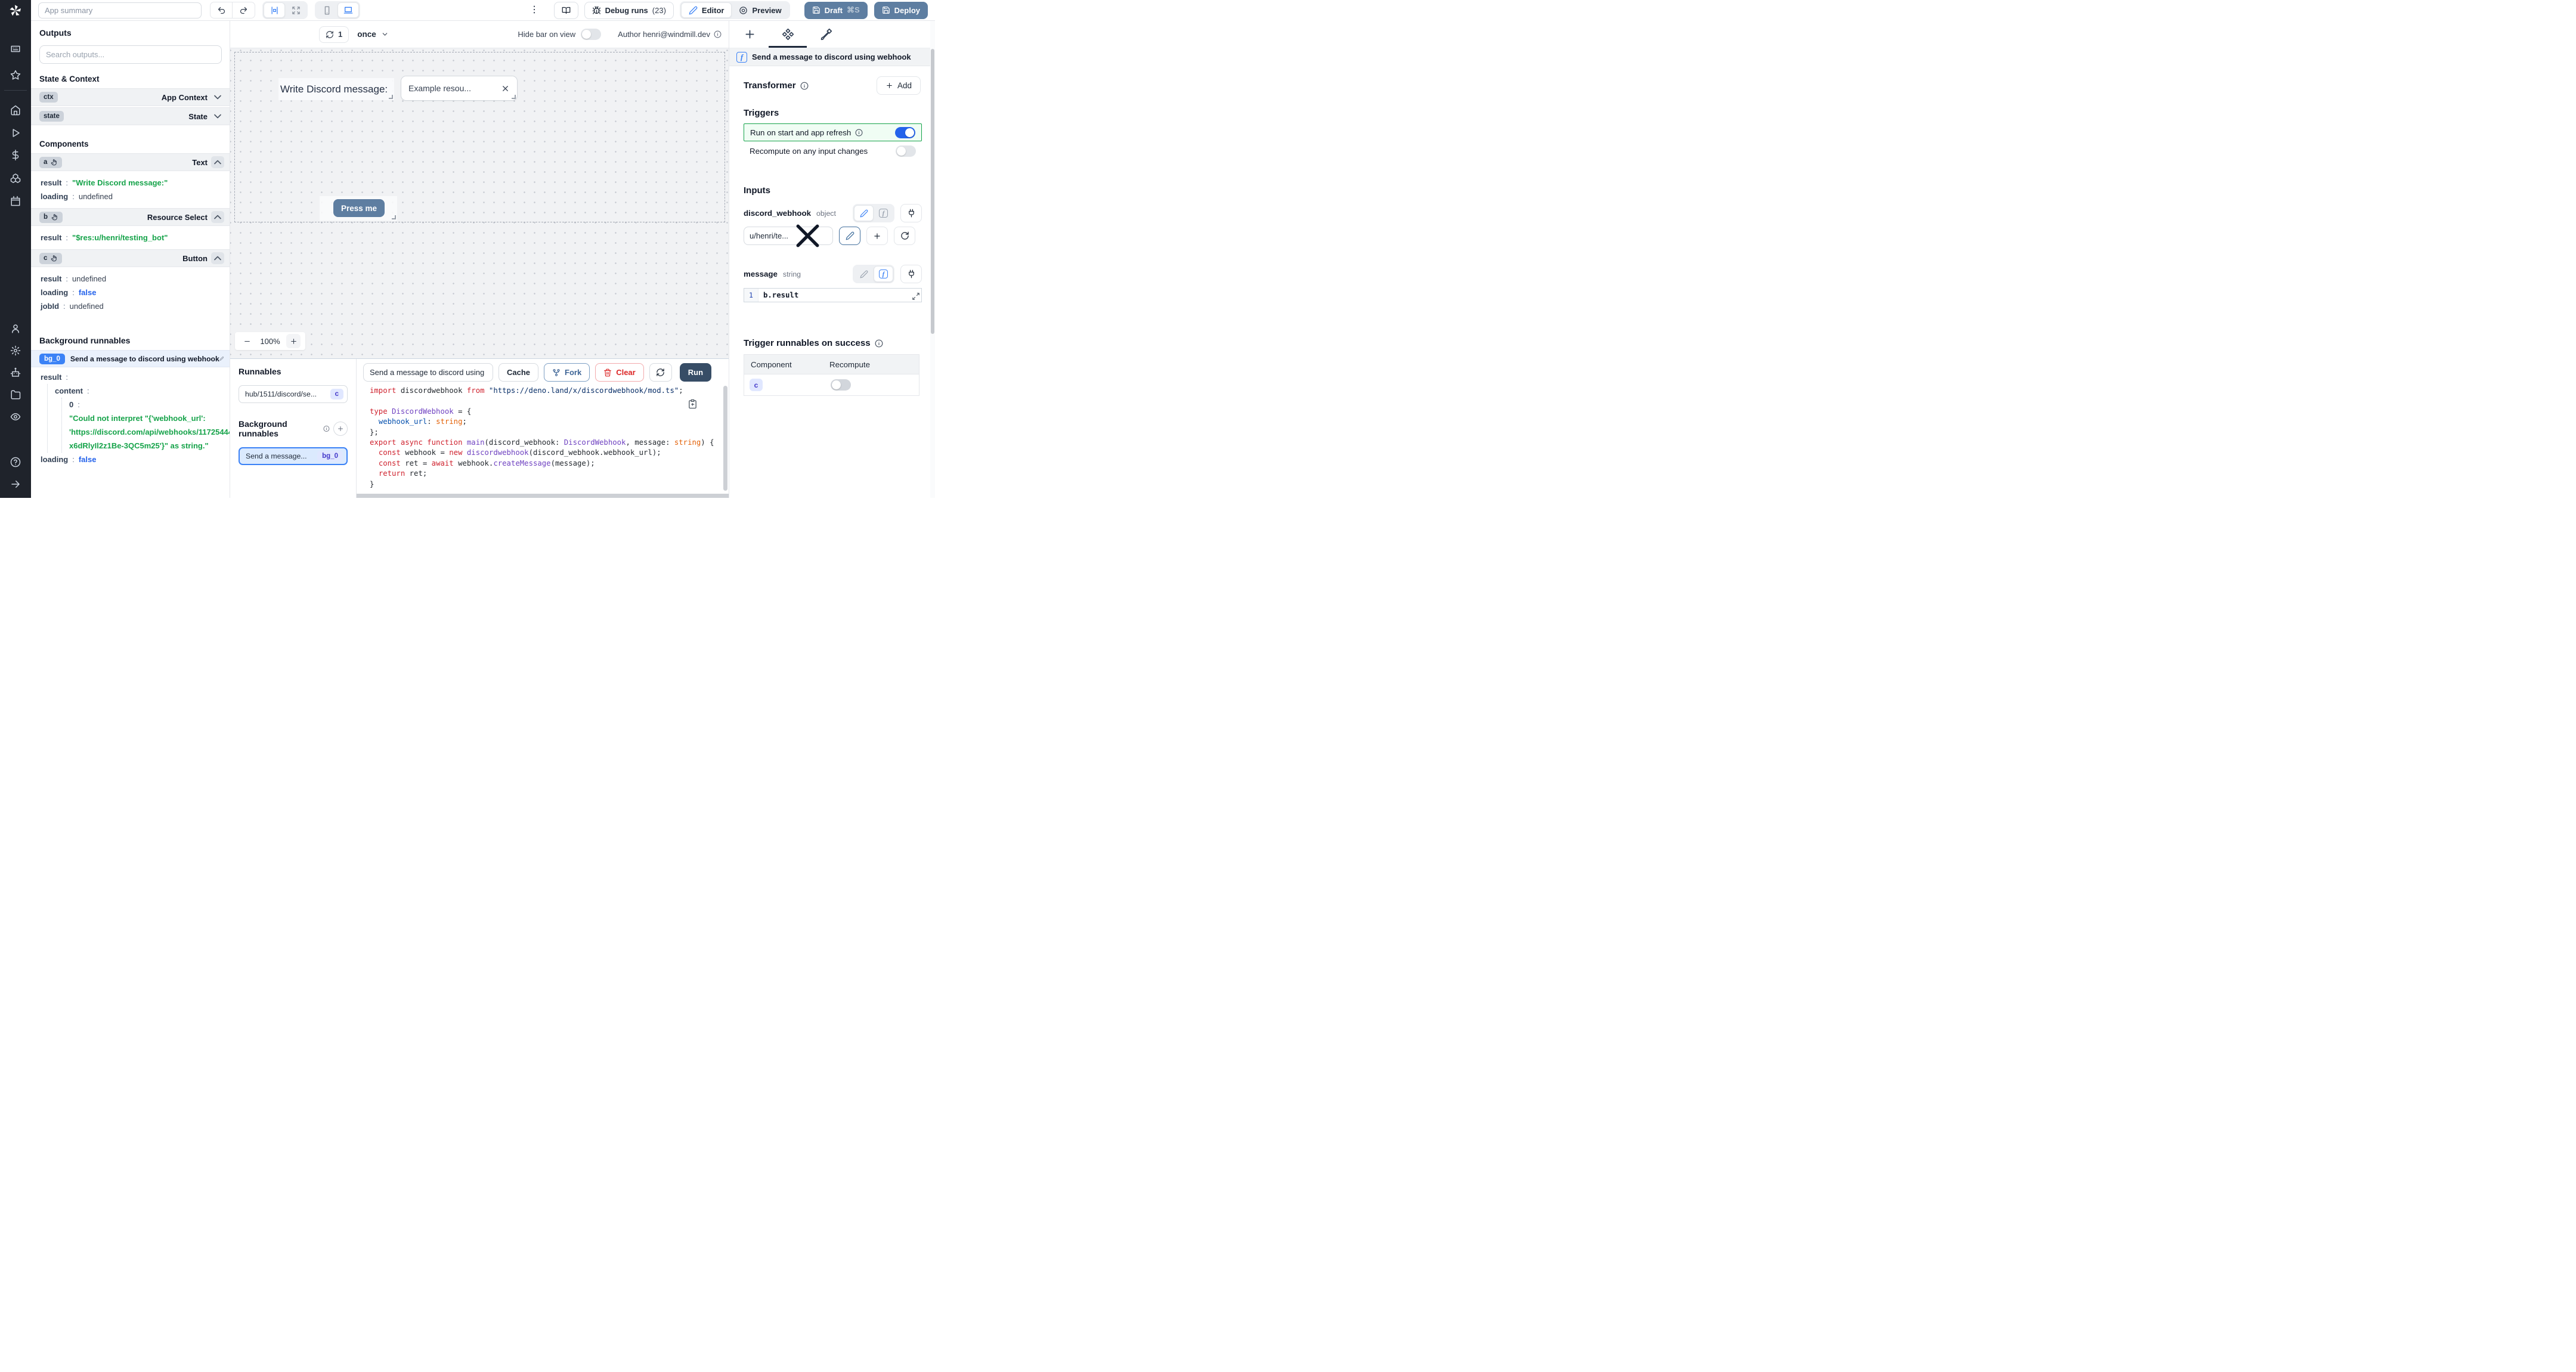  I want to click on window-scrollbar, so click(933, 259).